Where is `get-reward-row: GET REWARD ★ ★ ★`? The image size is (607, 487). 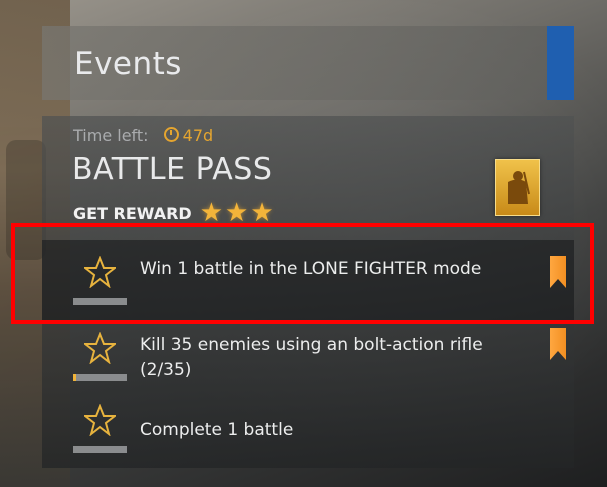 get-reward-row: GET REWARD ★ ★ ★ is located at coordinates (173, 213).